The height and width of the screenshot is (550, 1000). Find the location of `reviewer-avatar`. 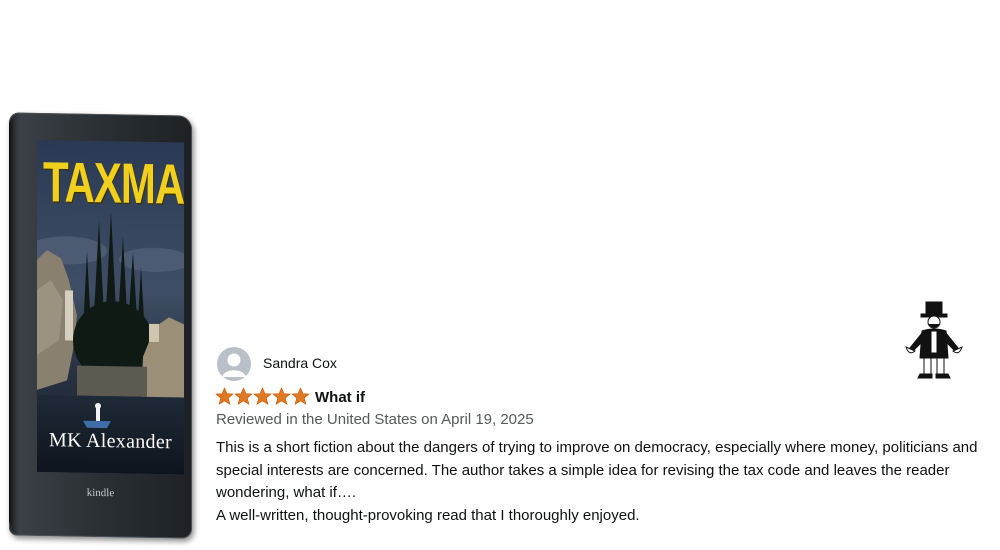

reviewer-avatar is located at coordinates (234, 364).